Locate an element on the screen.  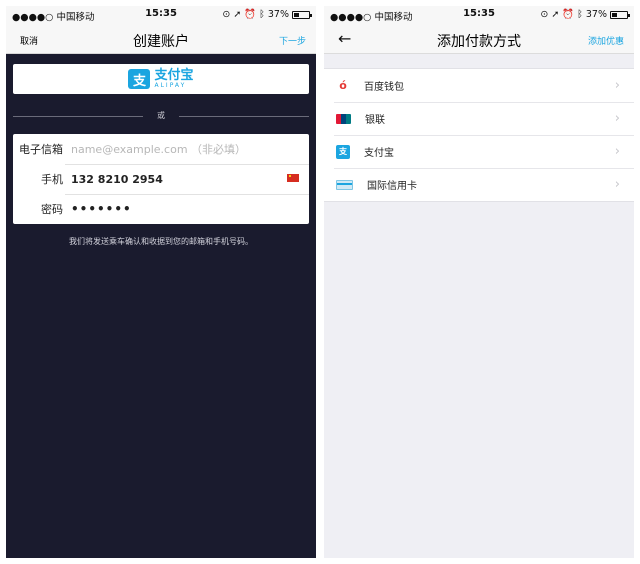
alipay-name-cn: 支付宝 is located at coordinates (174, 75).